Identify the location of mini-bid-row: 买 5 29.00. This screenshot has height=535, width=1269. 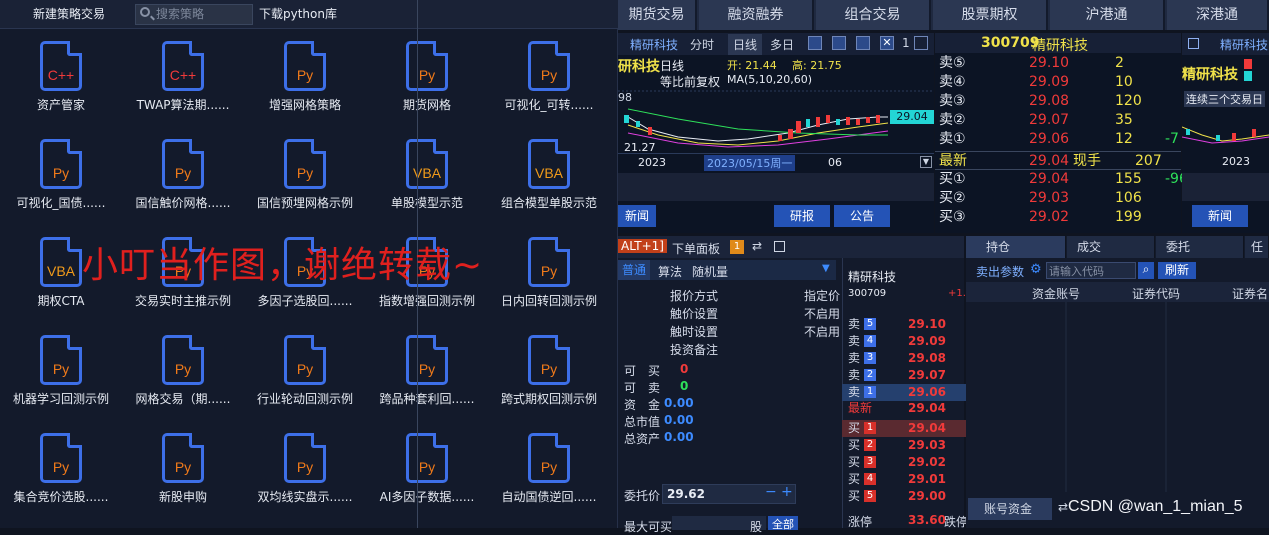
(904, 496).